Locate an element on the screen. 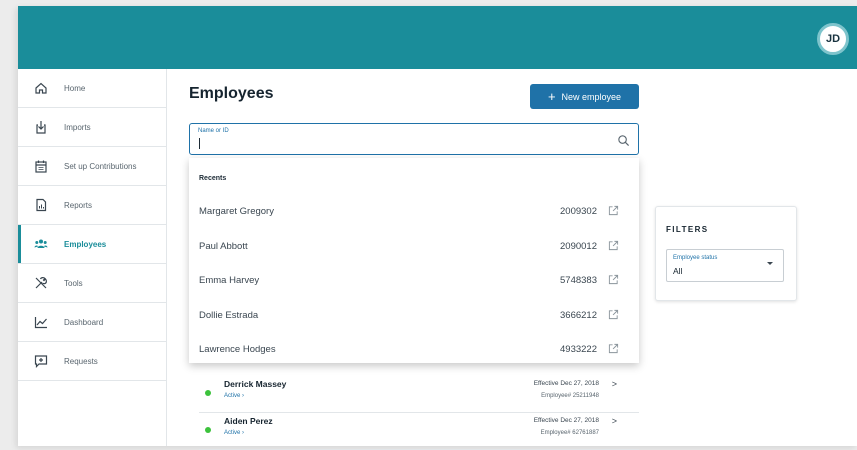 The image size is (857, 450). new-employee-label: New employee is located at coordinates (591, 96).